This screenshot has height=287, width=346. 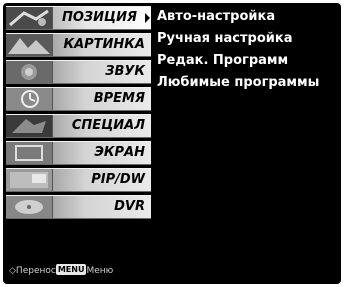 What do you see at coordinates (104, 44) in the screenshot?
I see `menu-item-label: КАРТИНКА` at bounding box center [104, 44].